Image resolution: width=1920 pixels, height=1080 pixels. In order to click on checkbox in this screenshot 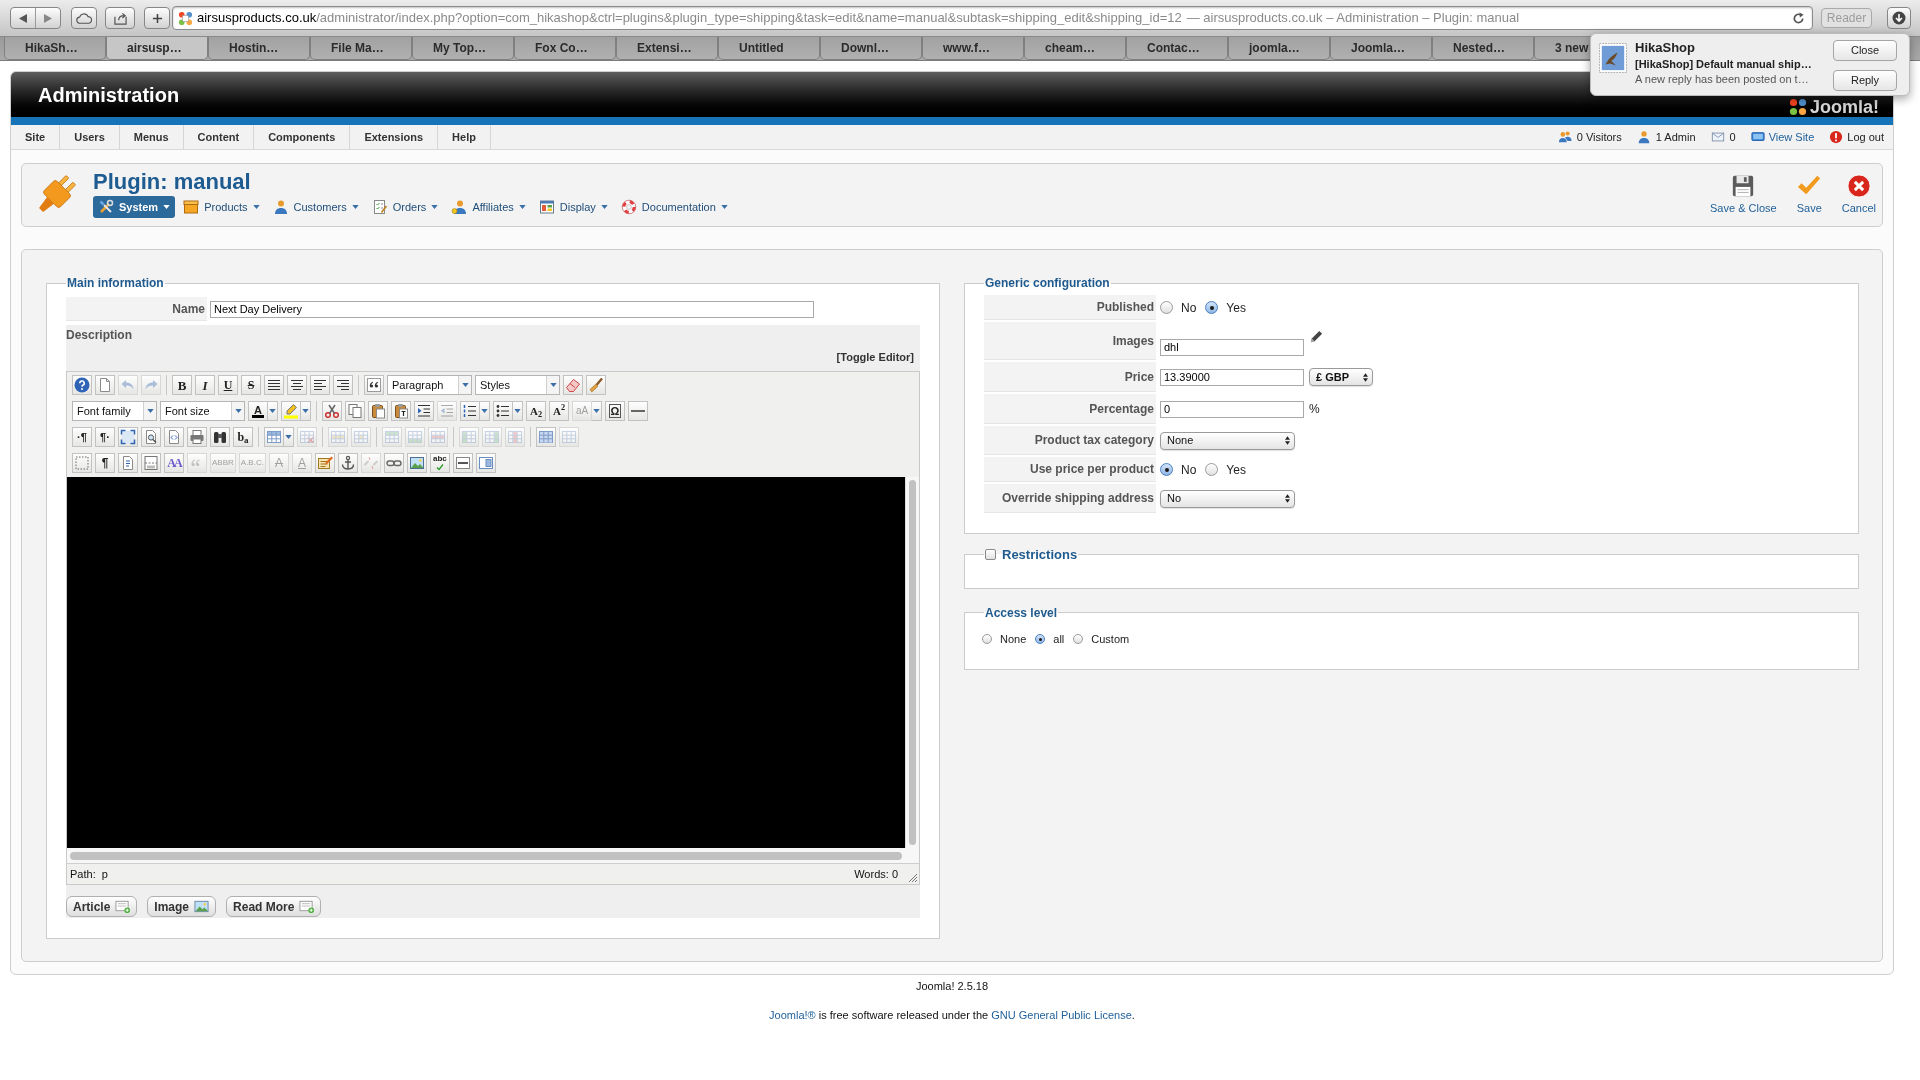, I will do `click(990, 554)`.